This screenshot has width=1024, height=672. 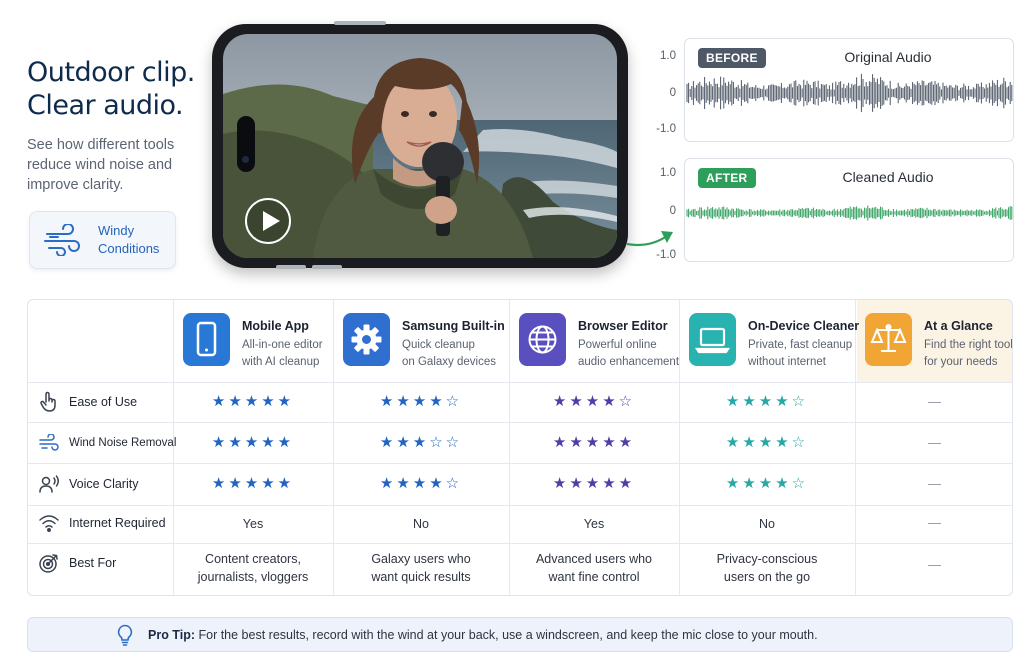 What do you see at coordinates (542, 339) in the screenshot?
I see `globe-icon` at bounding box center [542, 339].